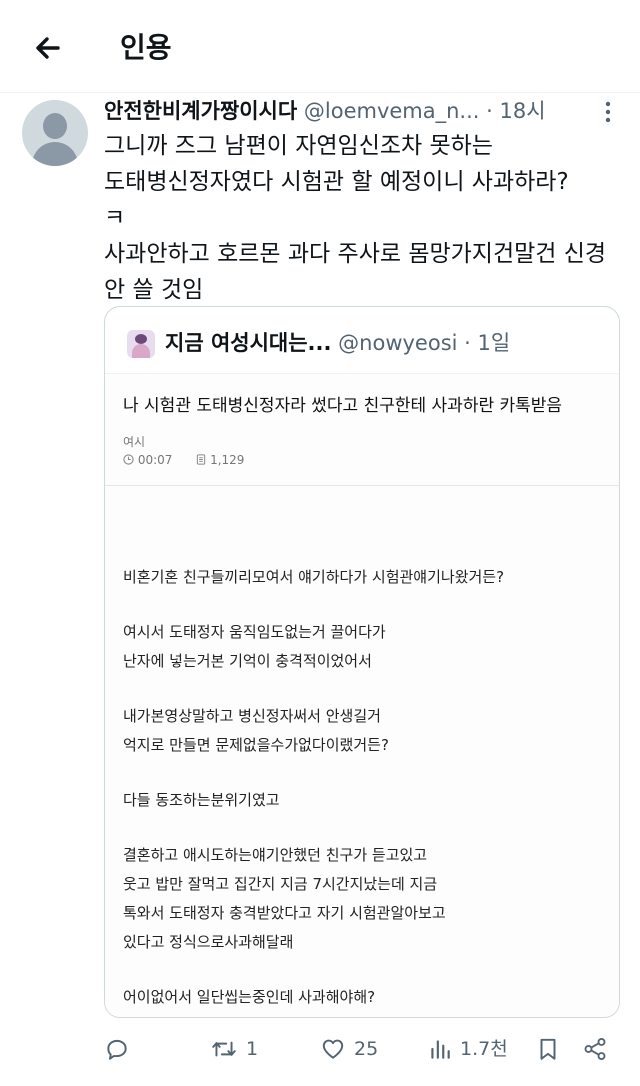  I want to click on post-time: 00:07, so click(155, 460).